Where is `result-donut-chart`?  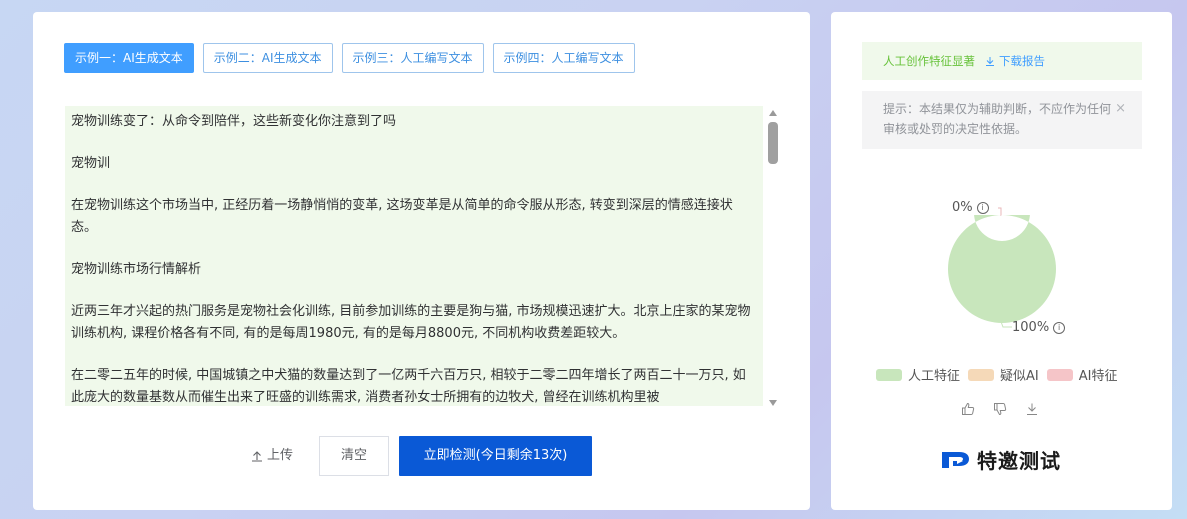 result-donut-chart is located at coordinates (1001, 254).